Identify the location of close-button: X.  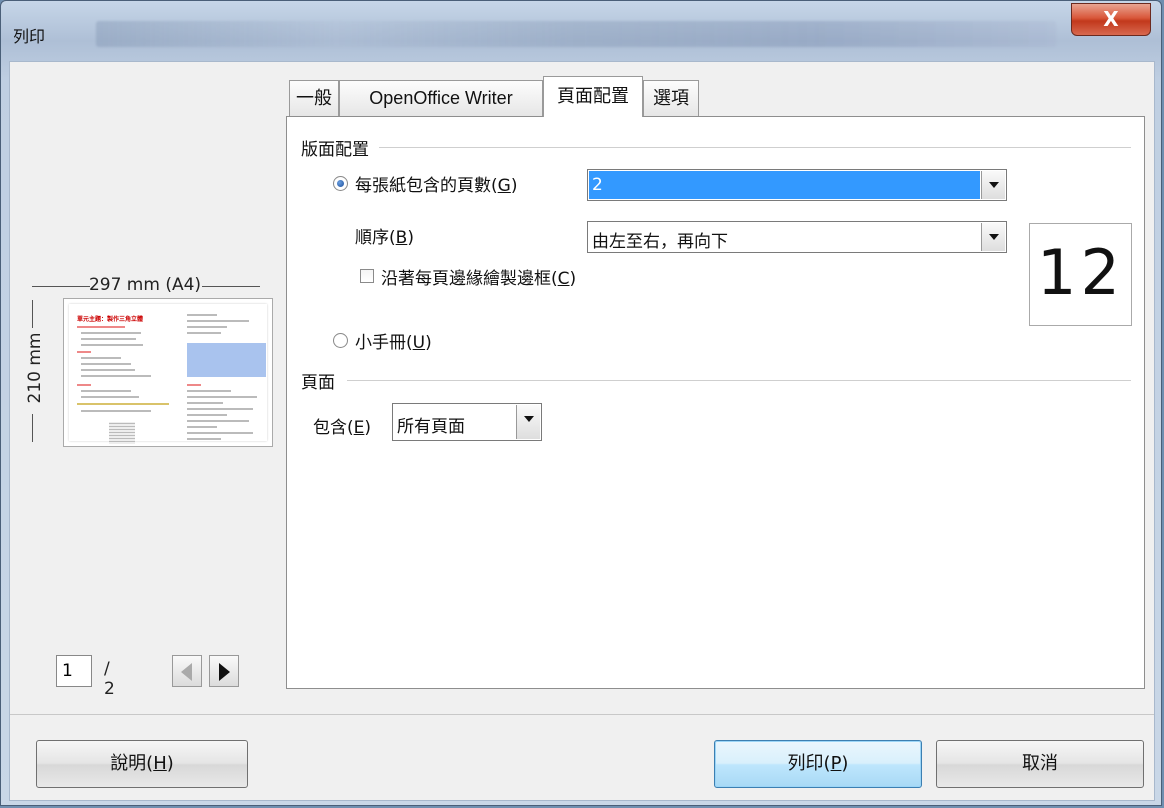
(1111, 19).